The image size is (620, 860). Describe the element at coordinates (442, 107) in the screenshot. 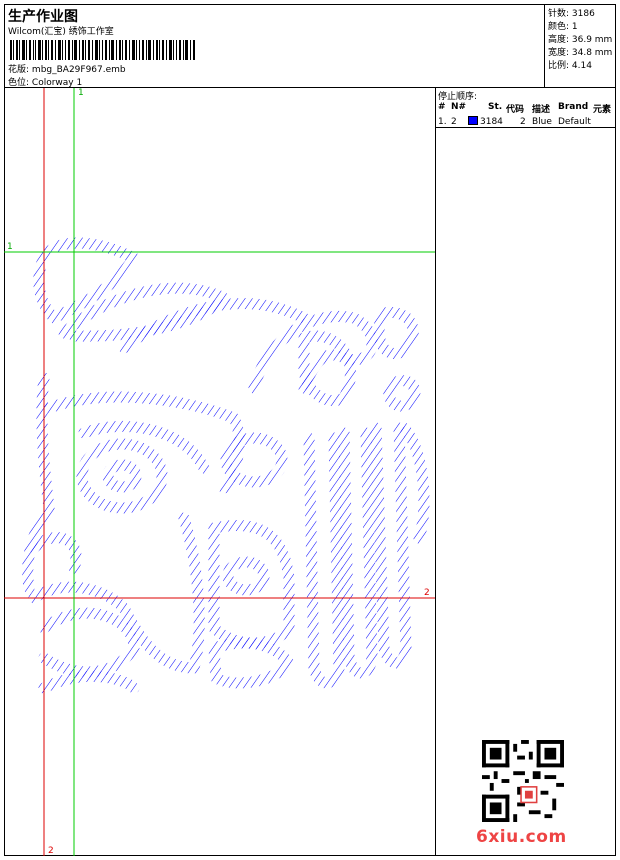

I see `col-index: #` at that location.